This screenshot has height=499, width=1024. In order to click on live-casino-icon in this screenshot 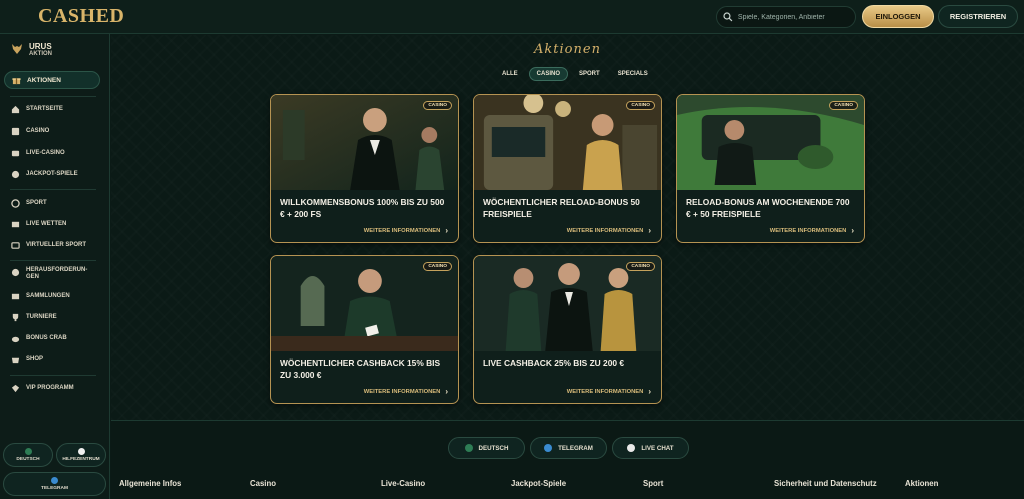, I will do `click(15, 153)`.